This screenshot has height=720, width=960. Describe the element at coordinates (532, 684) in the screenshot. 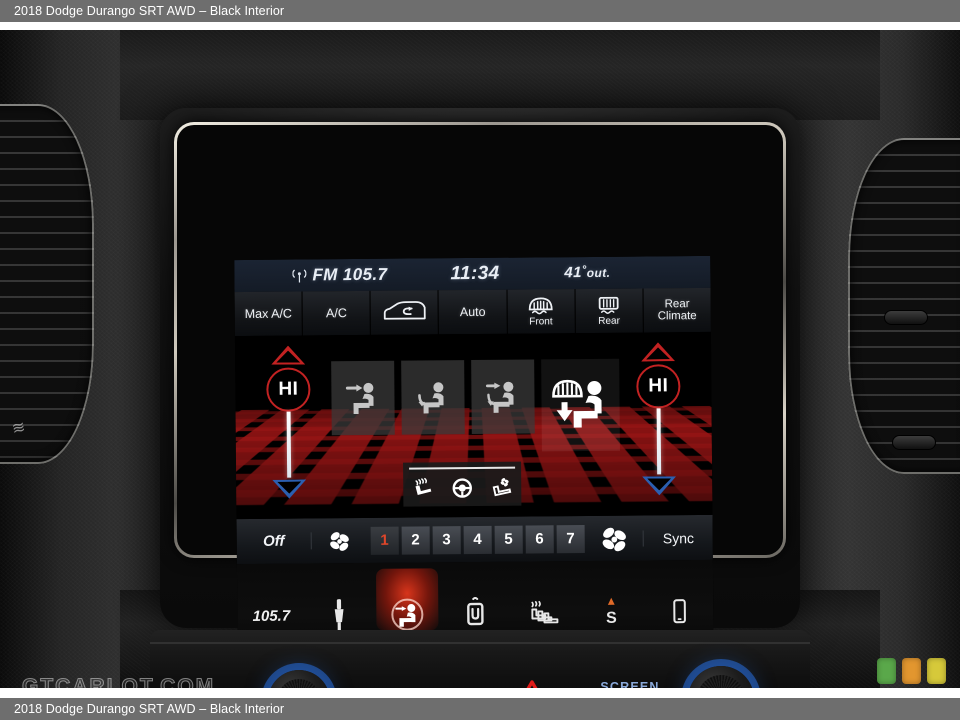

I see `hazard-triangle-icon` at that location.